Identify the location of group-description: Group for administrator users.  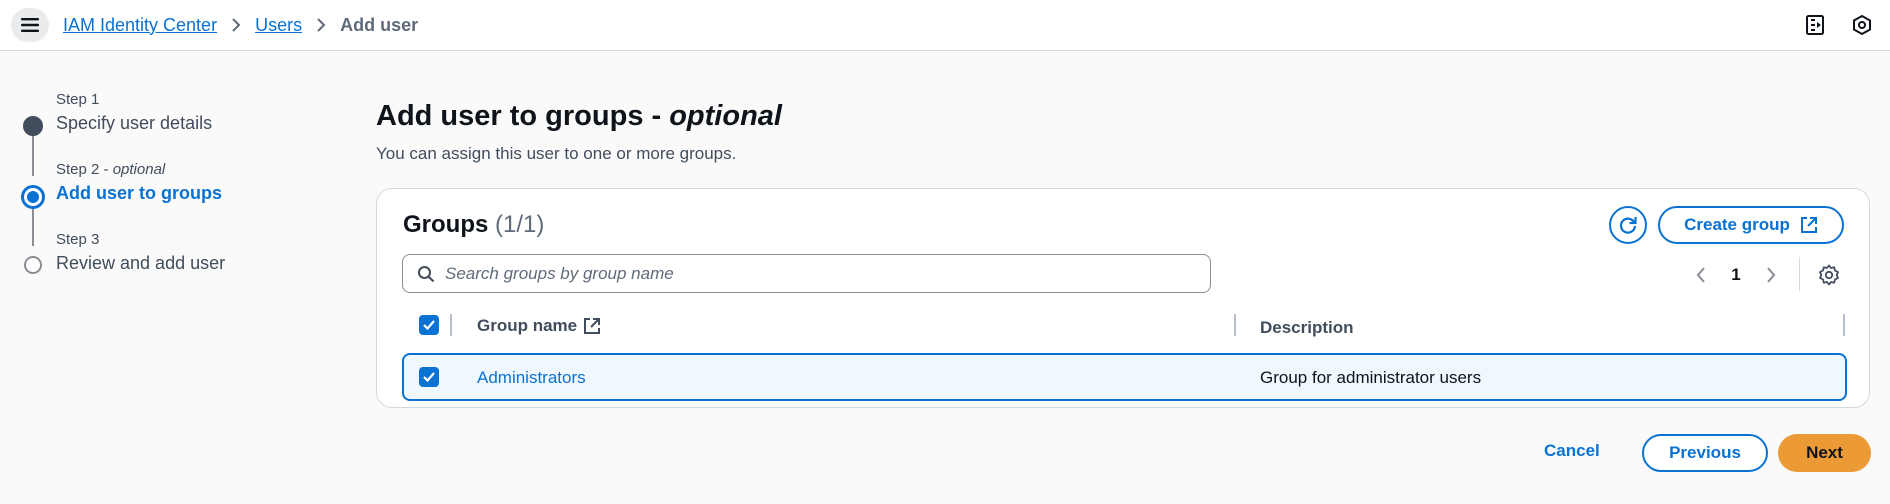
(1371, 377).